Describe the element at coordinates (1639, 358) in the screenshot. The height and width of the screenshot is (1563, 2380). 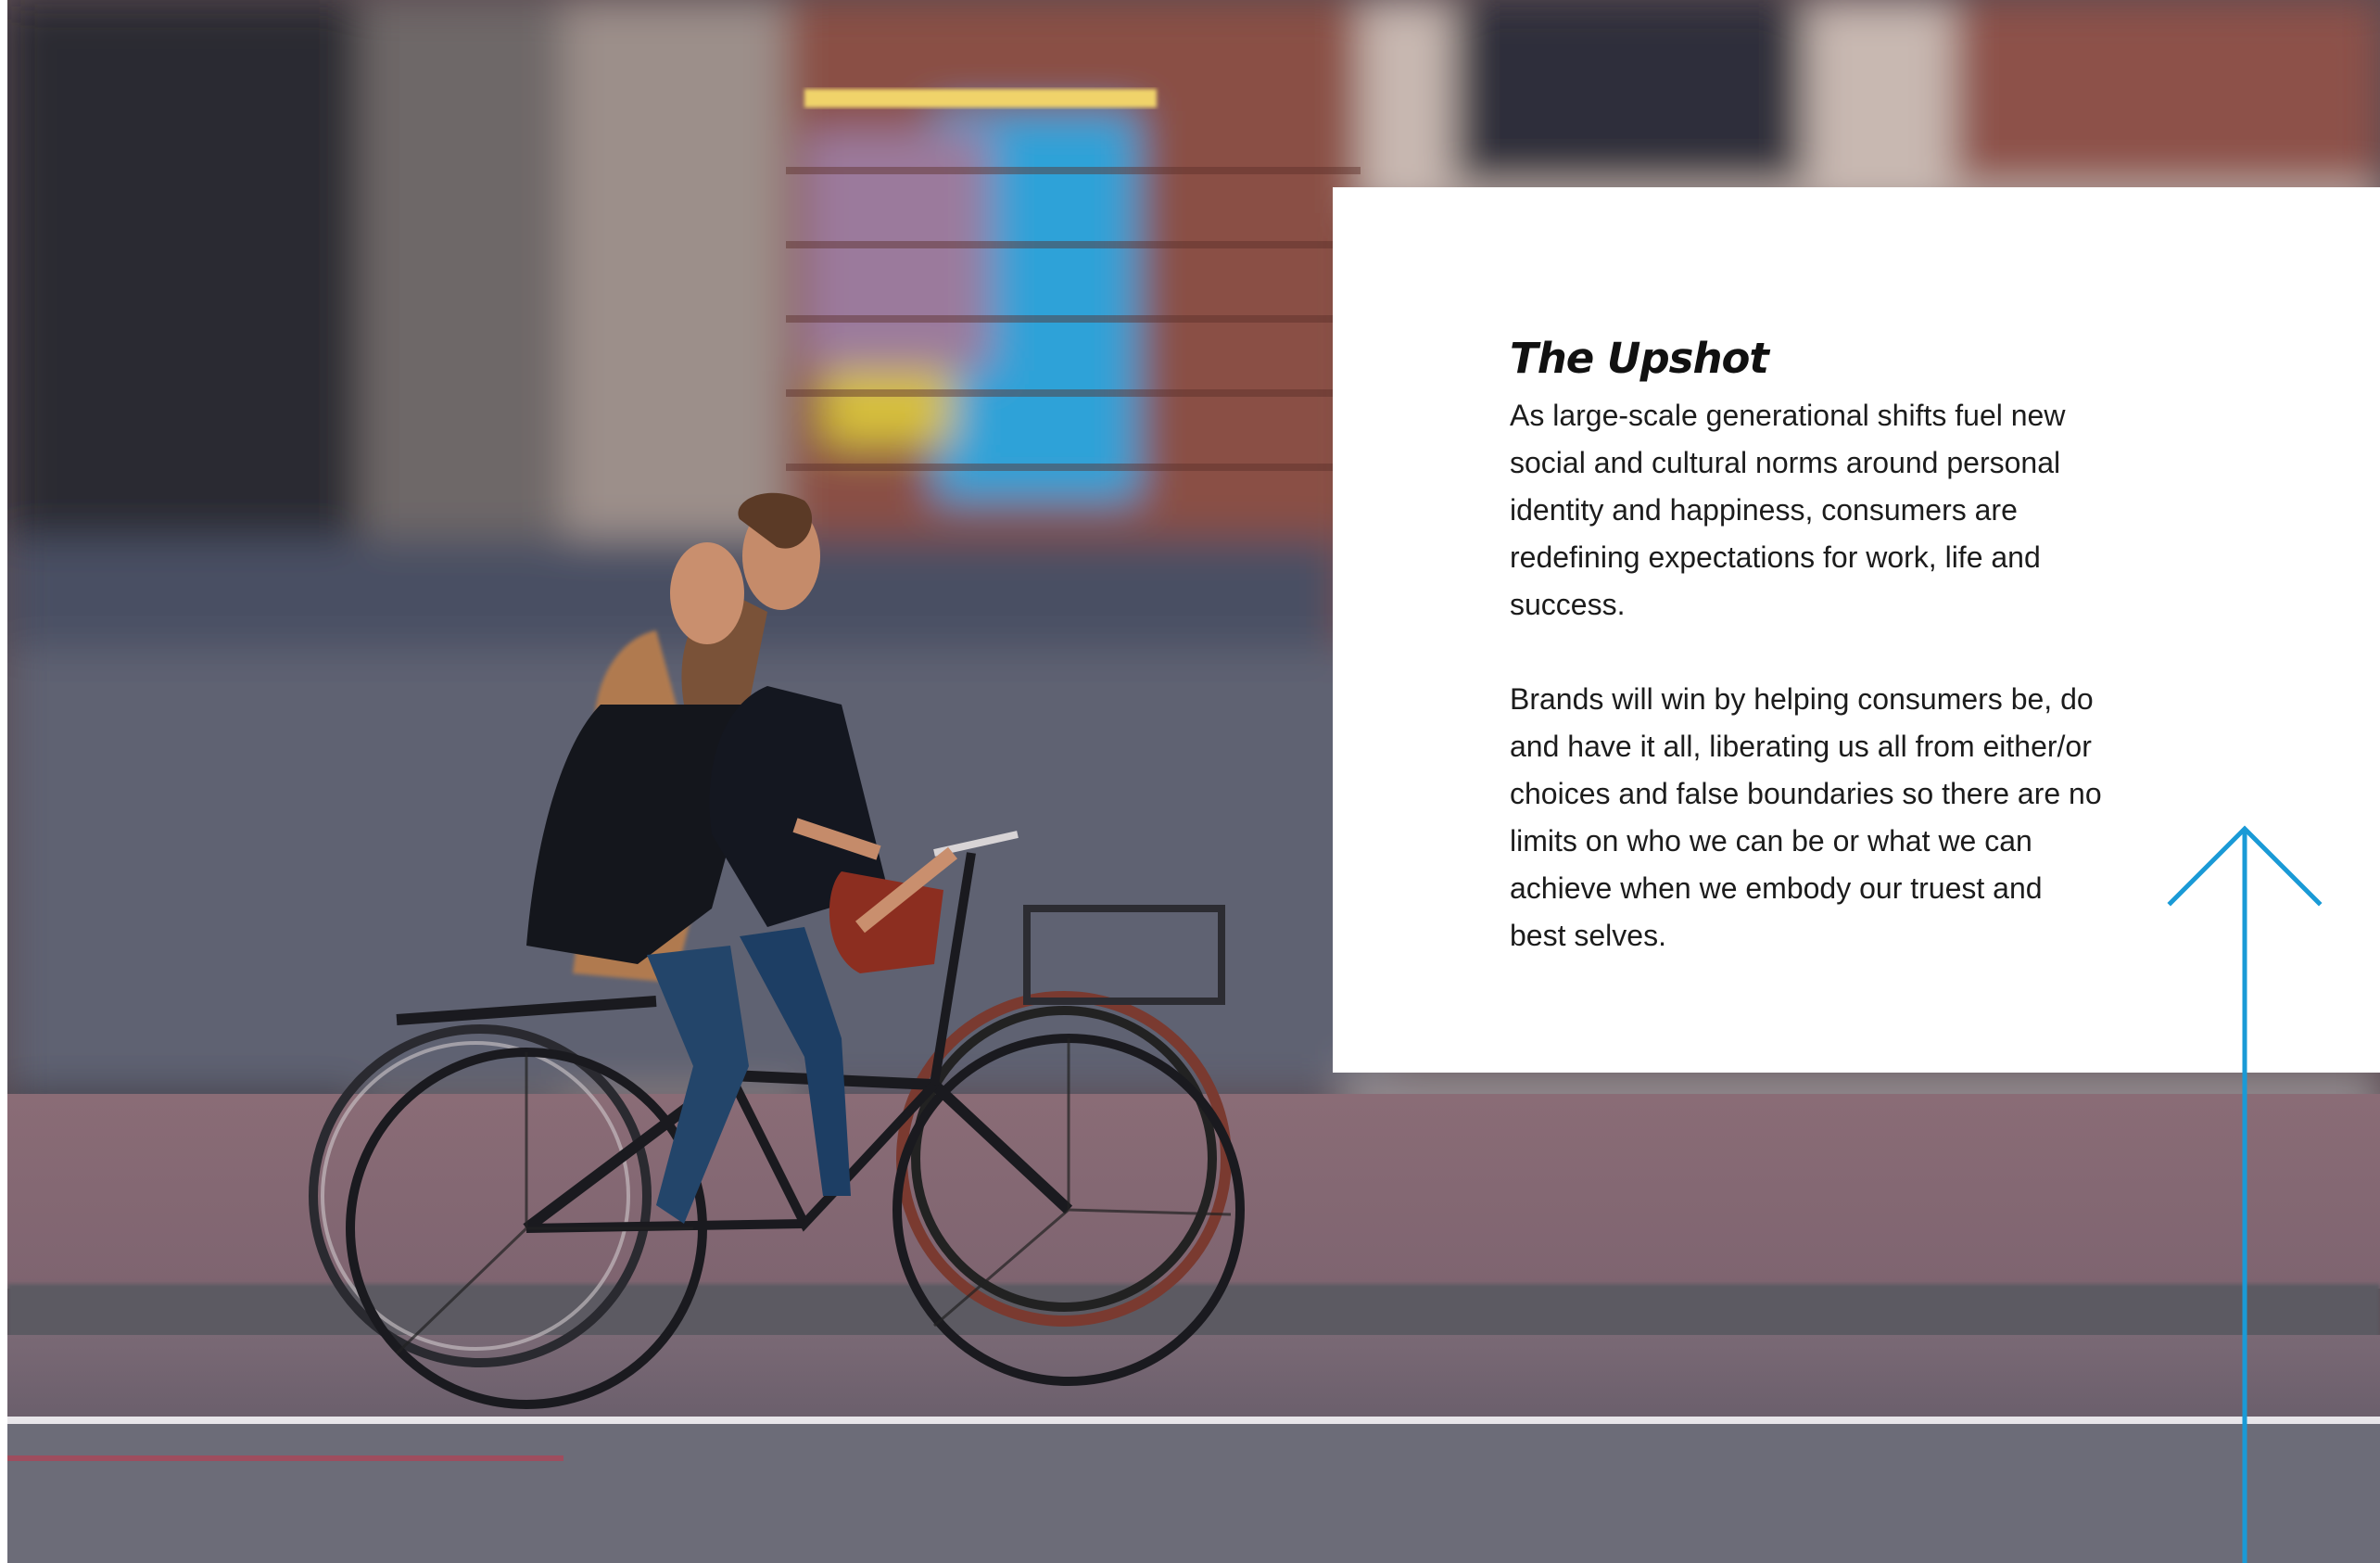
I see `card-title: The Upshot` at that location.